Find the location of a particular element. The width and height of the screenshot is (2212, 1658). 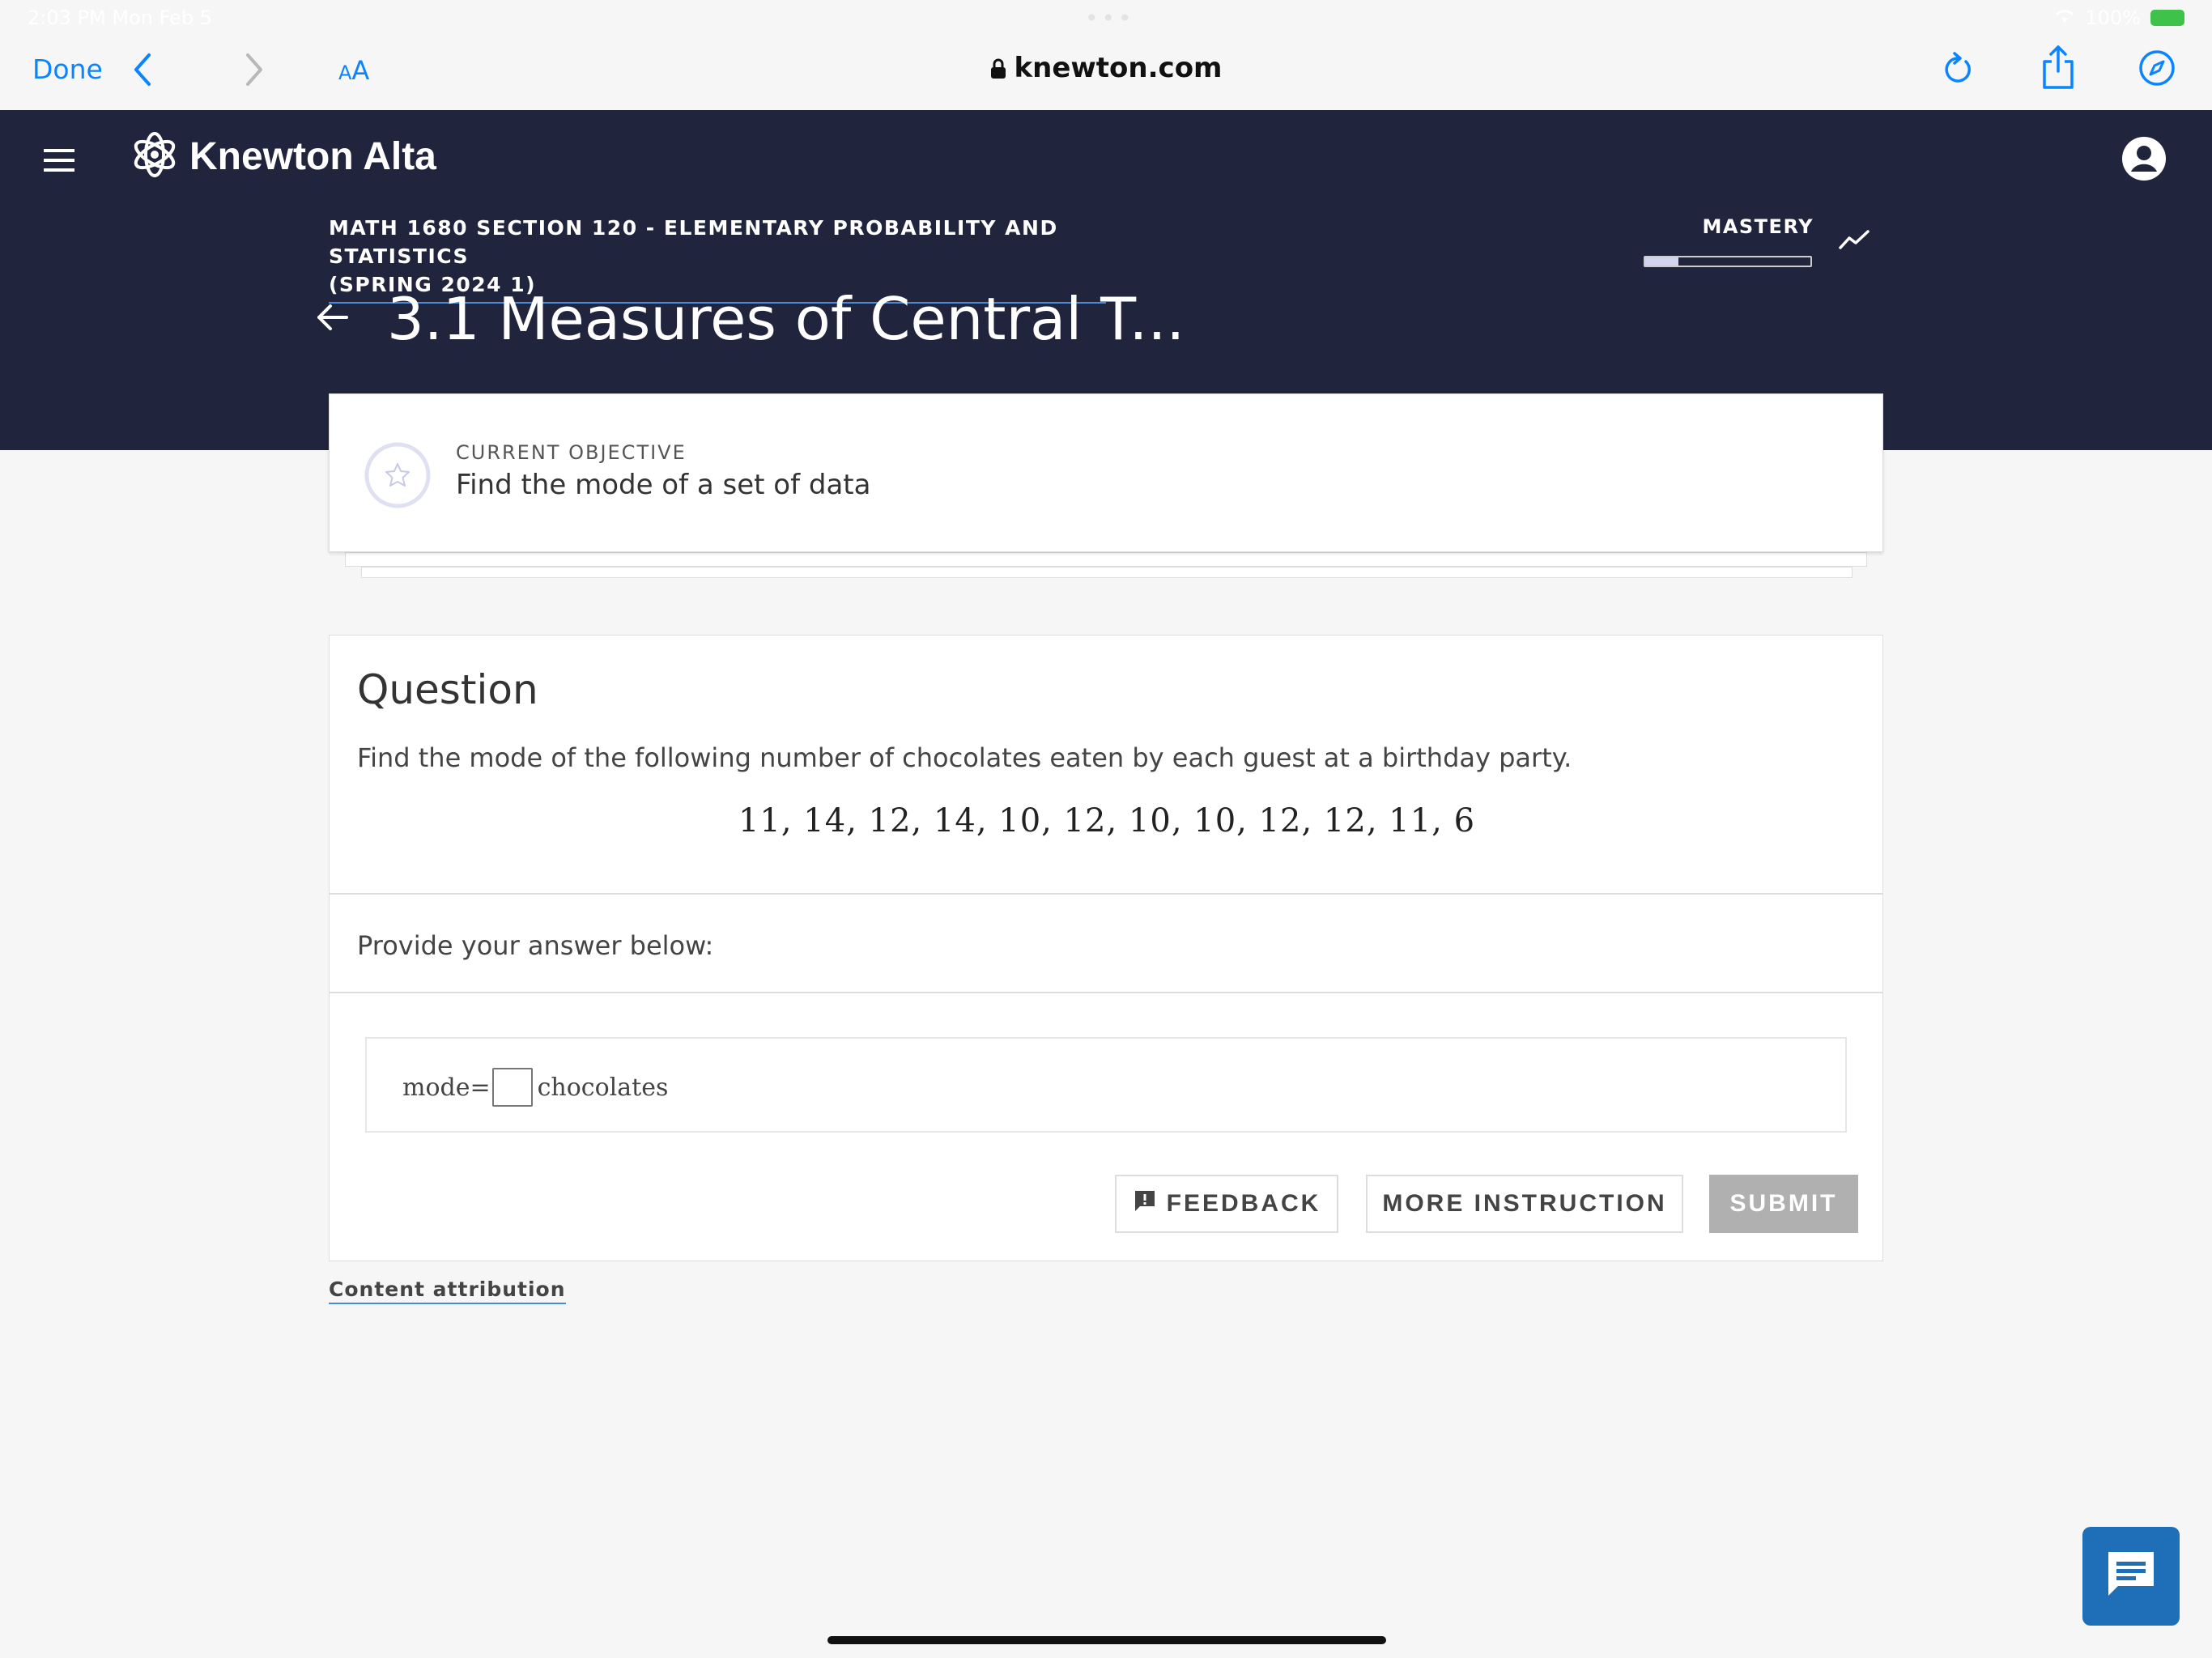

answer-prompt: Provide your answer below: is located at coordinates (535, 945).